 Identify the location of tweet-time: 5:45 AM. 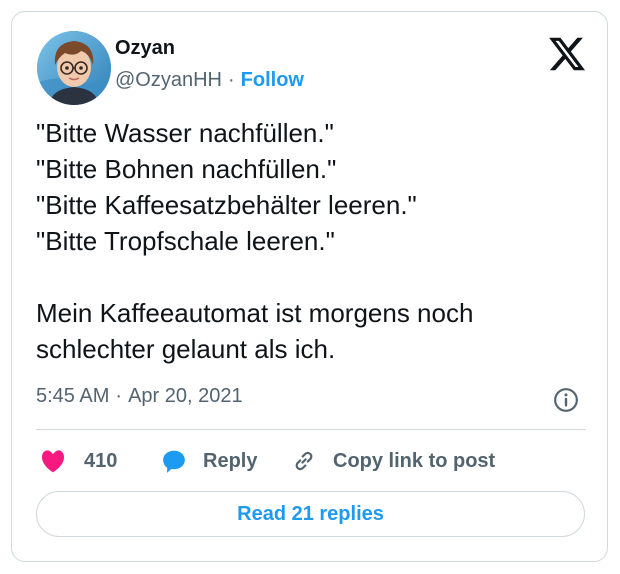
(73, 396).